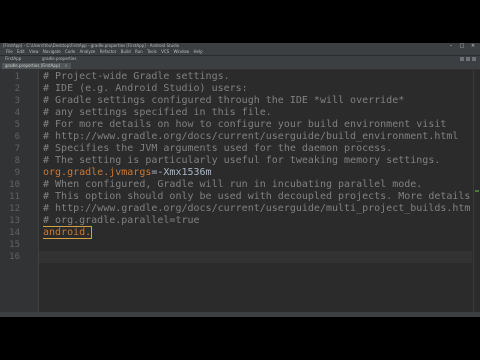  What do you see at coordinates (14, 221) in the screenshot?
I see `line-number: 13` at bounding box center [14, 221].